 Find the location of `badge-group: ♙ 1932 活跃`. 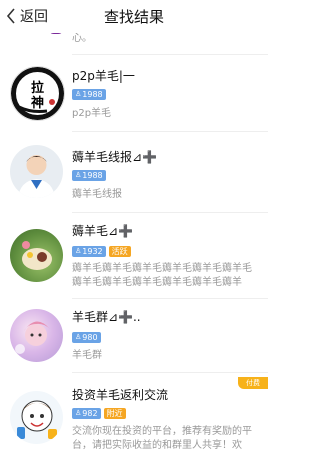

badge-group: ♙ 1932 活跃 is located at coordinates (101, 251).